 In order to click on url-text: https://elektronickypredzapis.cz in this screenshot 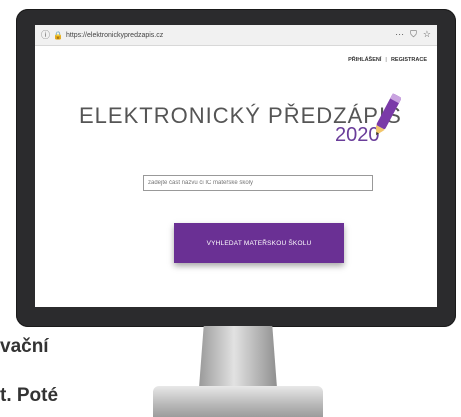, I will do `click(114, 35)`.